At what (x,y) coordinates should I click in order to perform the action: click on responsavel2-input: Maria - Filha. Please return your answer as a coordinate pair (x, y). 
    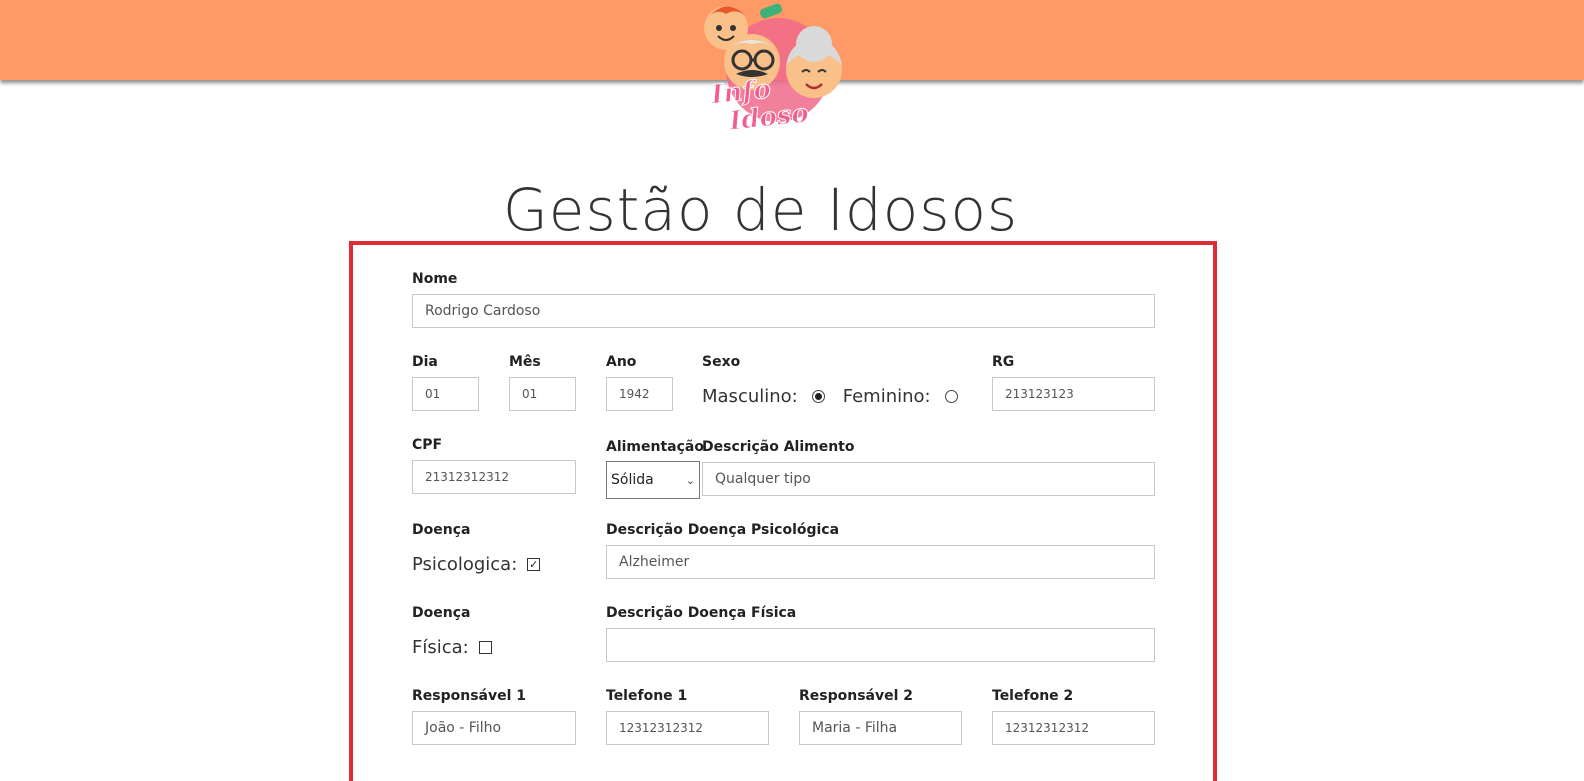
    Looking at the image, I should click on (880, 728).